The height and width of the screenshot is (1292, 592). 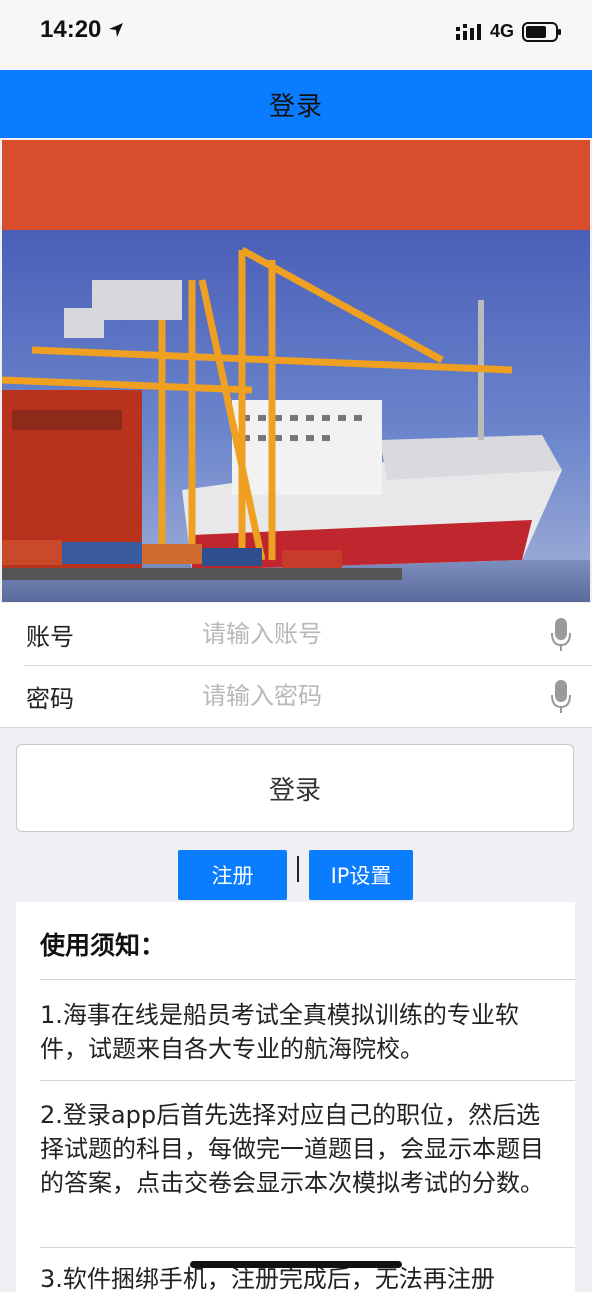 What do you see at coordinates (103, 945) in the screenshot?
I see `notice-title: 使用须知：` at bounding box center [103, 945].